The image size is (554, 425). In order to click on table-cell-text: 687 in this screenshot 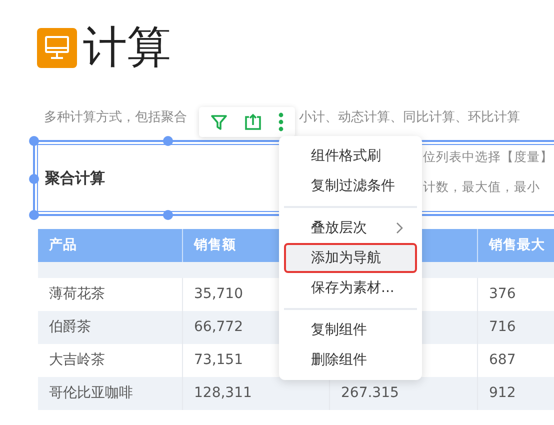, I will do `click(502, 360)`.